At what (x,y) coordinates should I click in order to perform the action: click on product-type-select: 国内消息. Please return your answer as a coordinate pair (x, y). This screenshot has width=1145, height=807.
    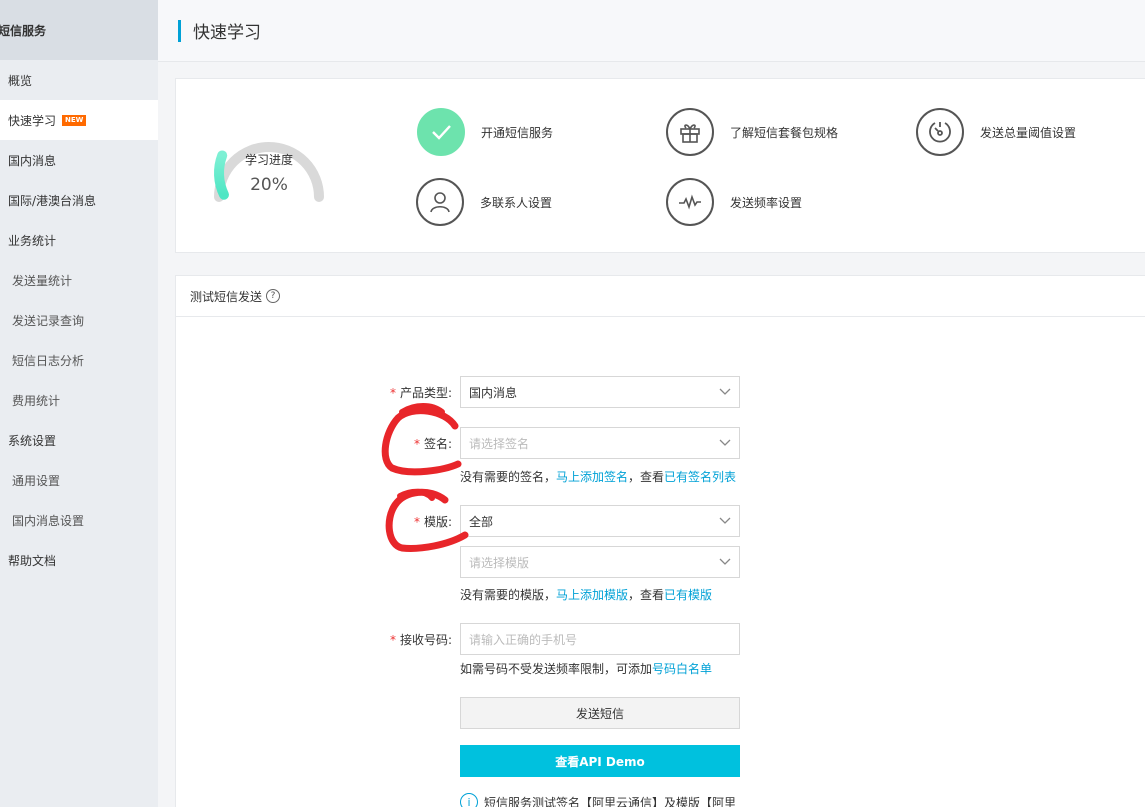
    Looking at the image, I should click on (600, 392).